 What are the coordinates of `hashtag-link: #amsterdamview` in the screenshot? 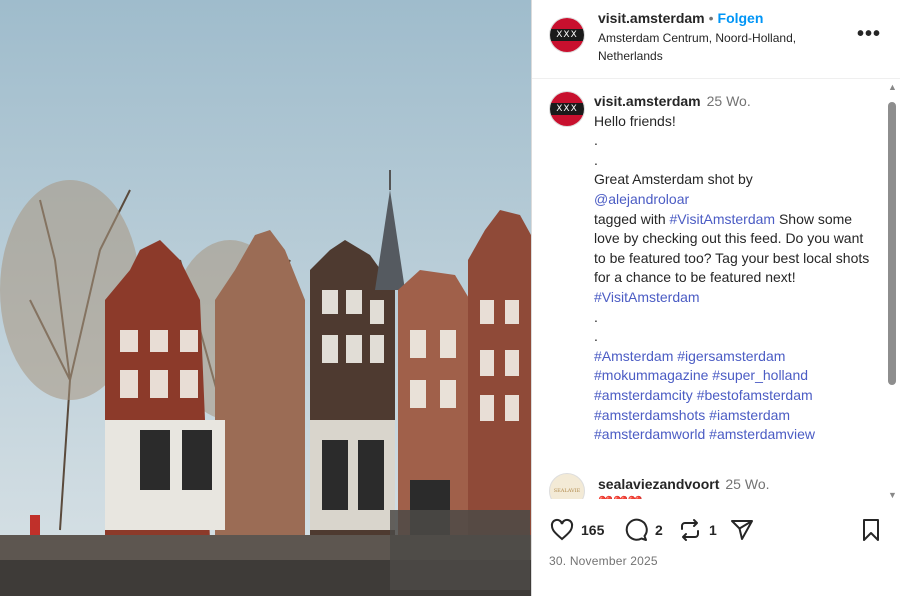 It's located at (762, 434).